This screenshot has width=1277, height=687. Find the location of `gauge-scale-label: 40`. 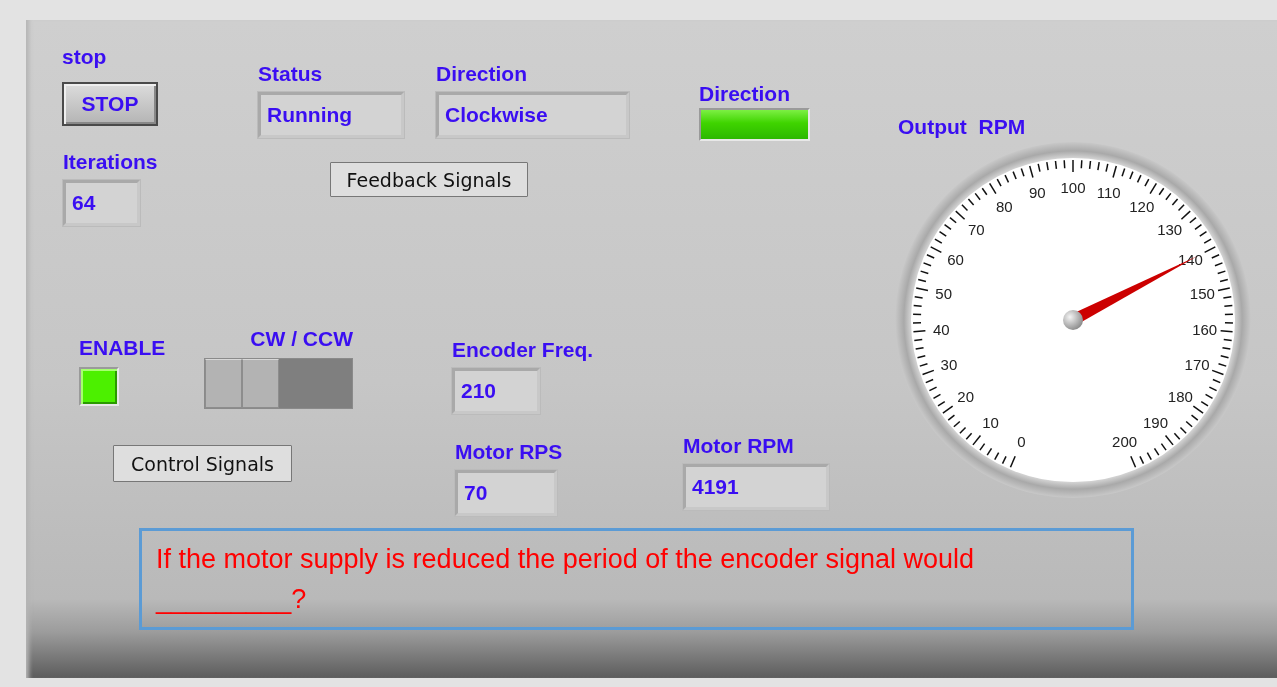

gauge-scale-label: 40 is located at coordinates (941, 329).